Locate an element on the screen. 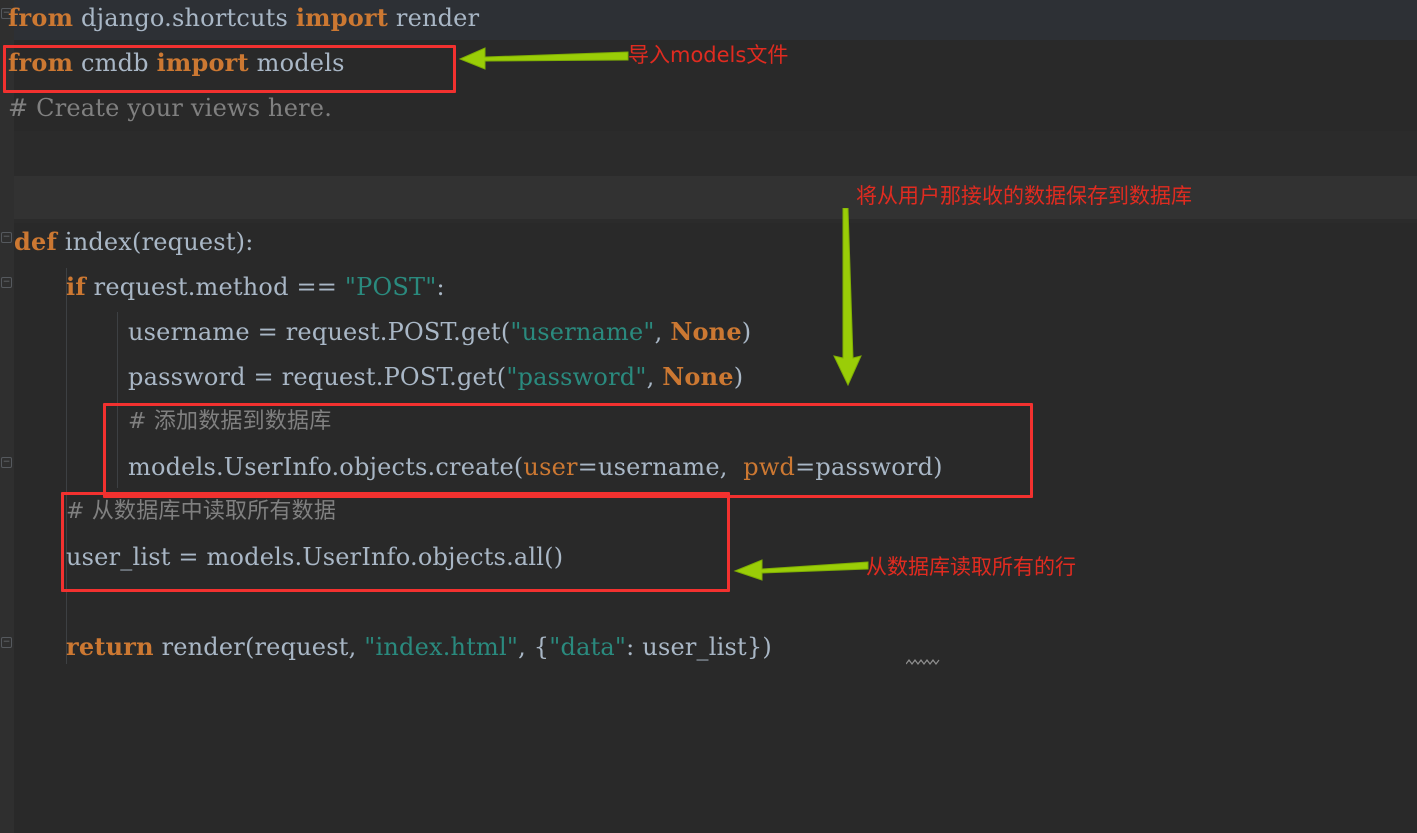 Image resolution: width=1417 pixels, height=833 pixels. editor-gutter is located at coordinates (7, 416).